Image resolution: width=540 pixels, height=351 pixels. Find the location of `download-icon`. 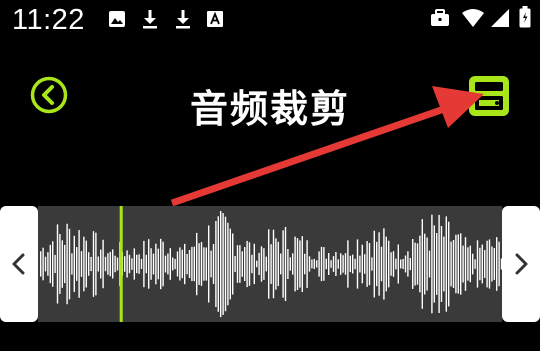

download-icon is located at coordinates (150, 19).